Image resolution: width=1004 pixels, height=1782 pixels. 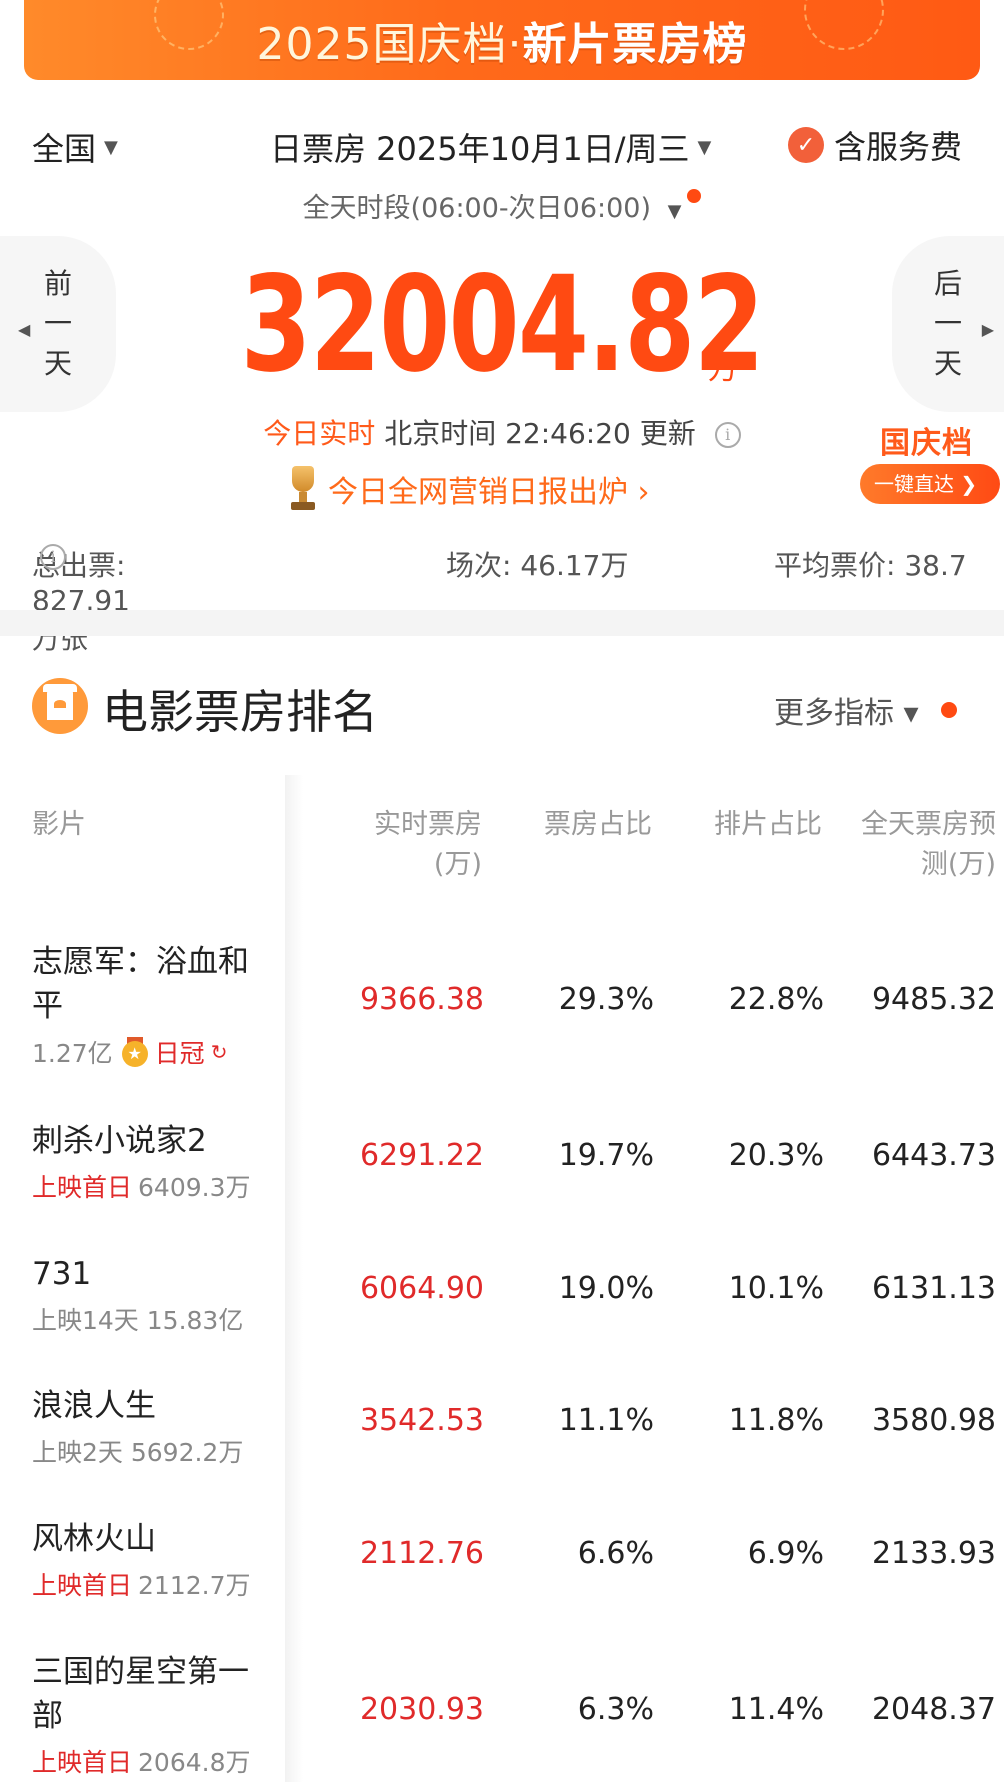 What do you see at coordinates (933, 1288) in the screenshot?
I see `forecast-cell: 6131.13` at bounding box center [933, 1288].